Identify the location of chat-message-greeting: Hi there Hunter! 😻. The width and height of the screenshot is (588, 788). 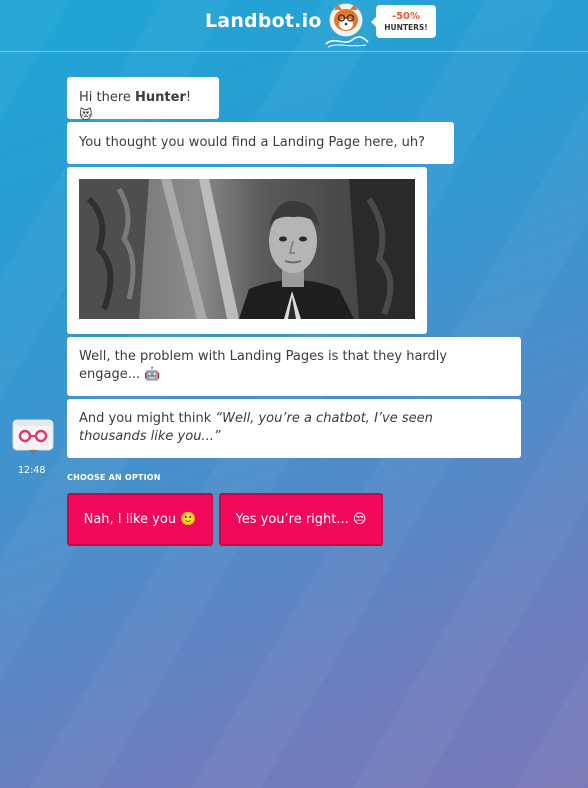
(143, 100).